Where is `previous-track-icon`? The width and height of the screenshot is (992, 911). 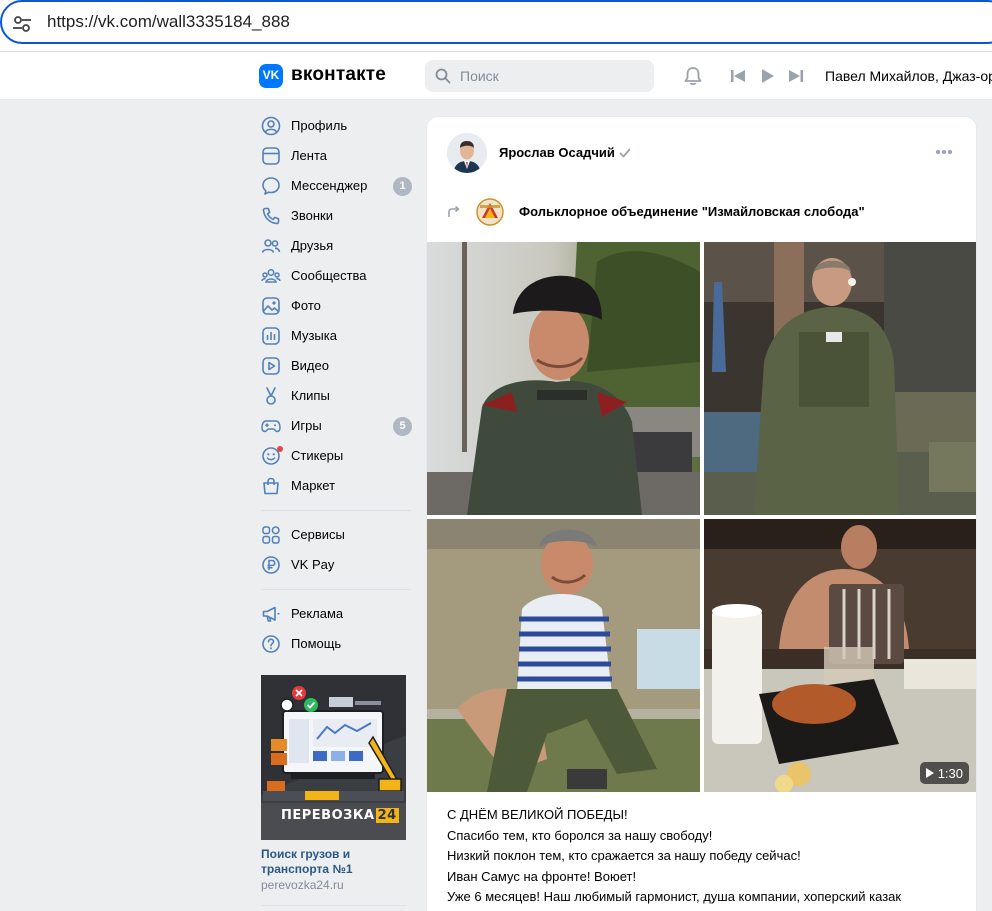 previous-track-icon is located at coordinates (738, 76).